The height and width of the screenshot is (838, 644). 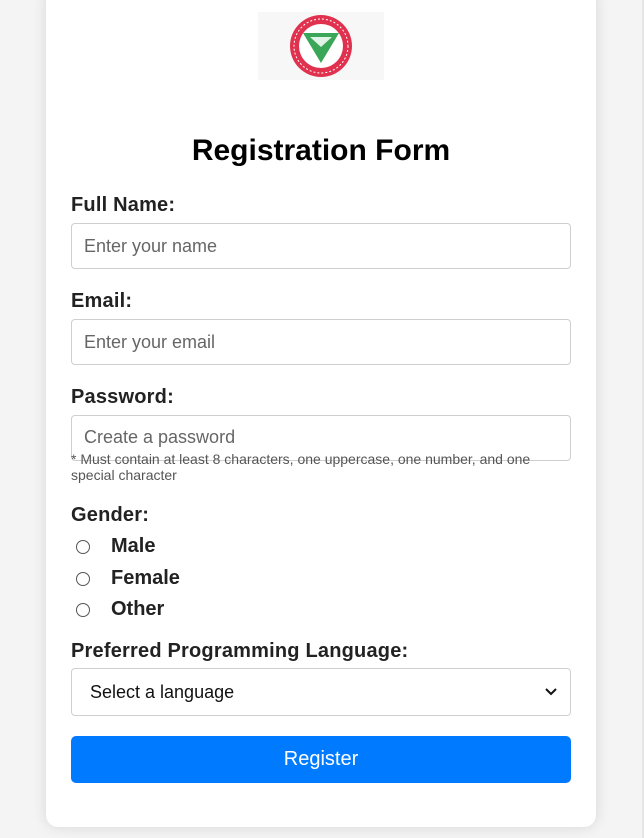 What do you see at coordinates (83, 546) in the screenshot?
I see `male-radio` at bounding box center [83, 546].